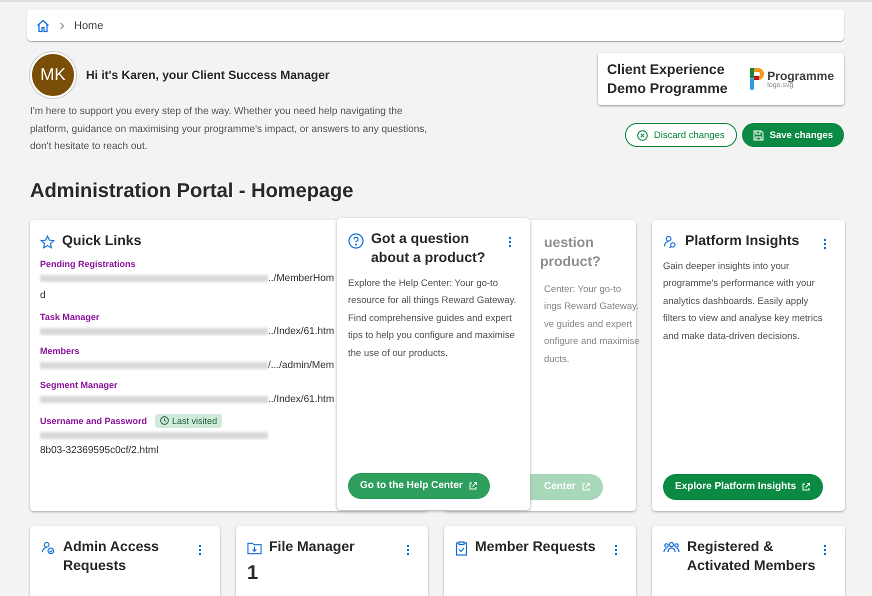 The image size is (872, 596). What do you see at coordinates (356, 240) in the screenshot?
I see `help-icon` at bounding box center [356, 240].